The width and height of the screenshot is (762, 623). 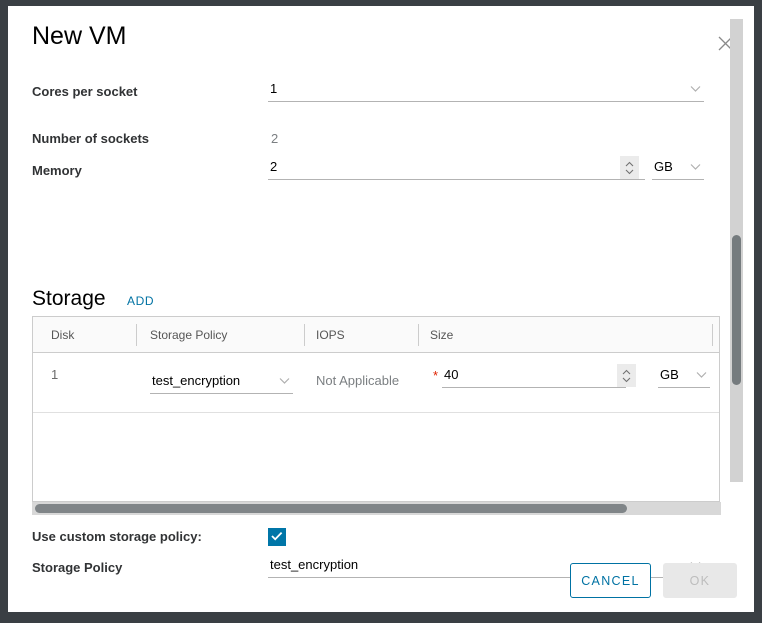 I want to click on number-of-sockets-value: 2, so click(x=275, y=138).